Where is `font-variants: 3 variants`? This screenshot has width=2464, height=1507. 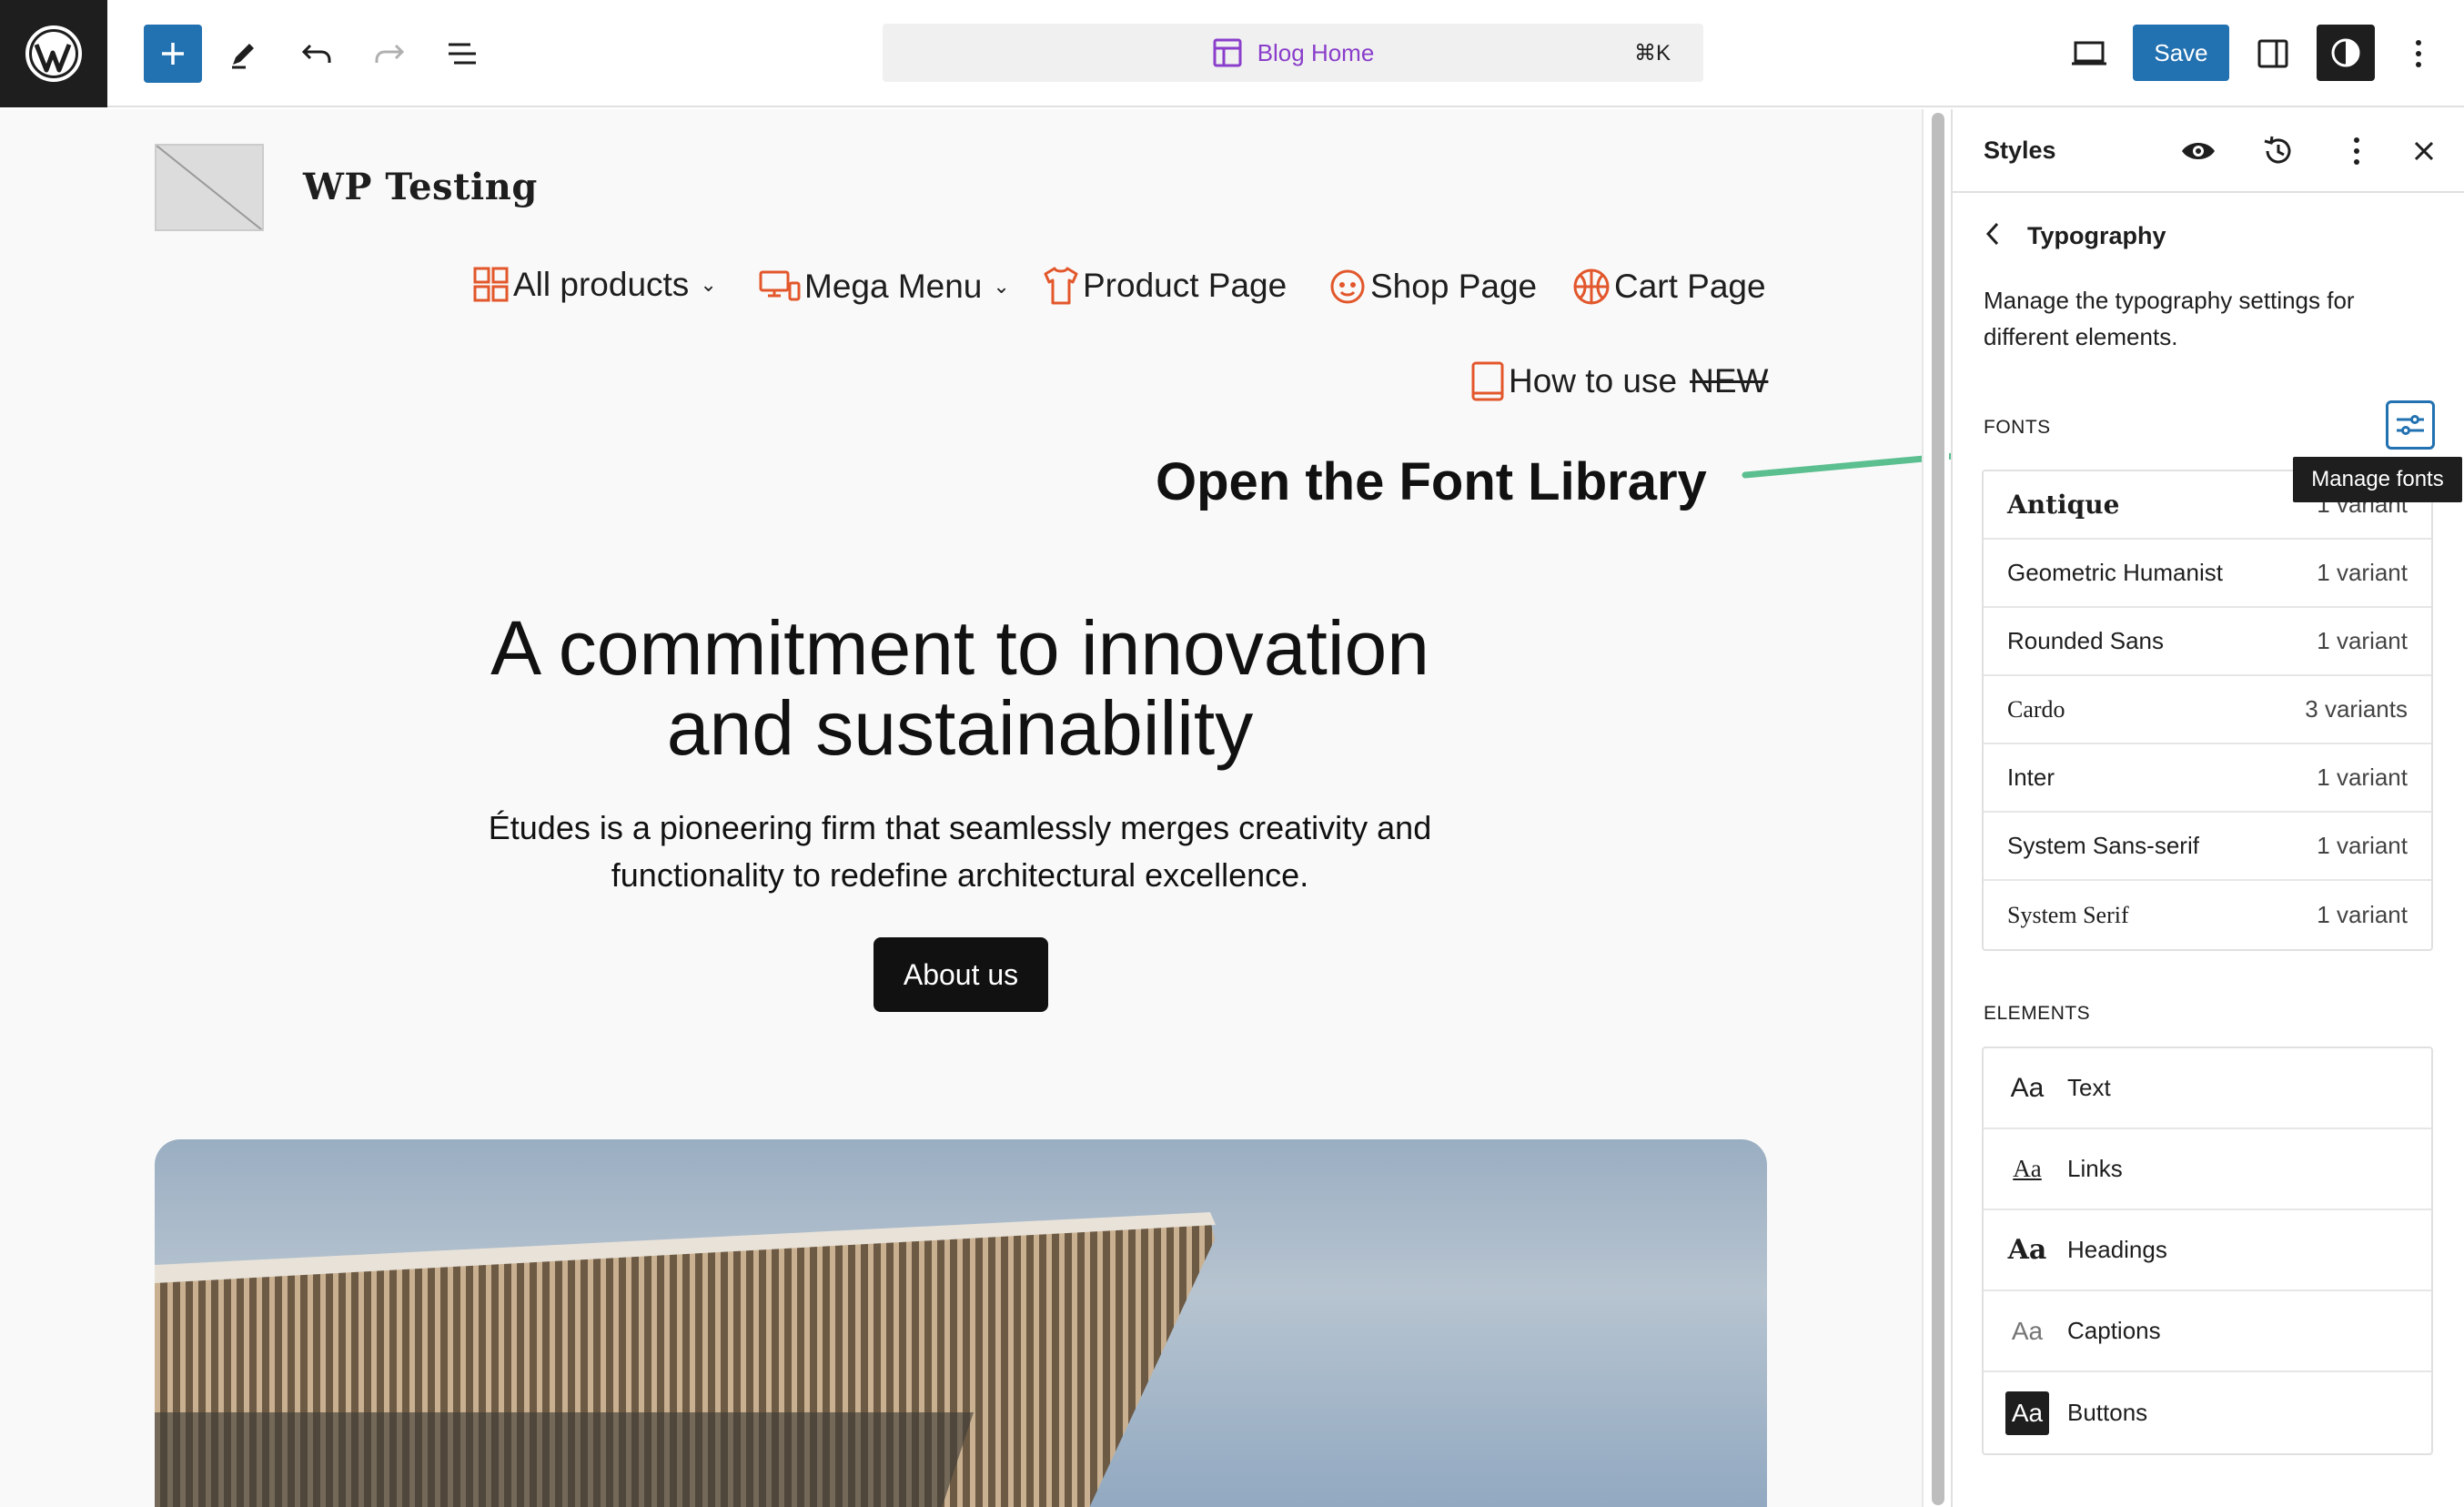
font-variants: 3 variants is located at coordinates (2356, 709).